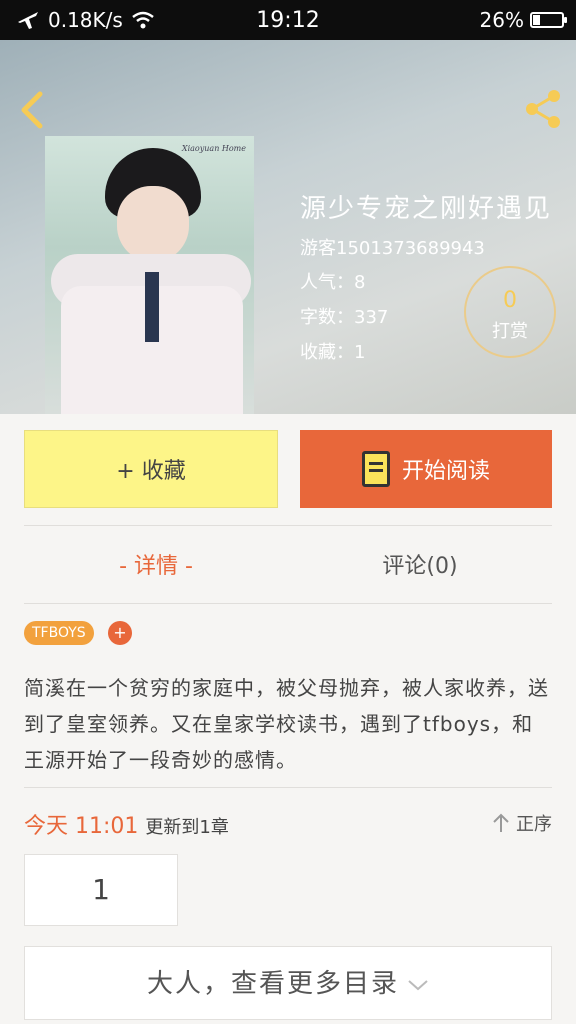 Image resolution: width=576 pixels, height=1024 pixels. I want to click on update-info: 今天 11:01 更新到1章, so click(126, 824).